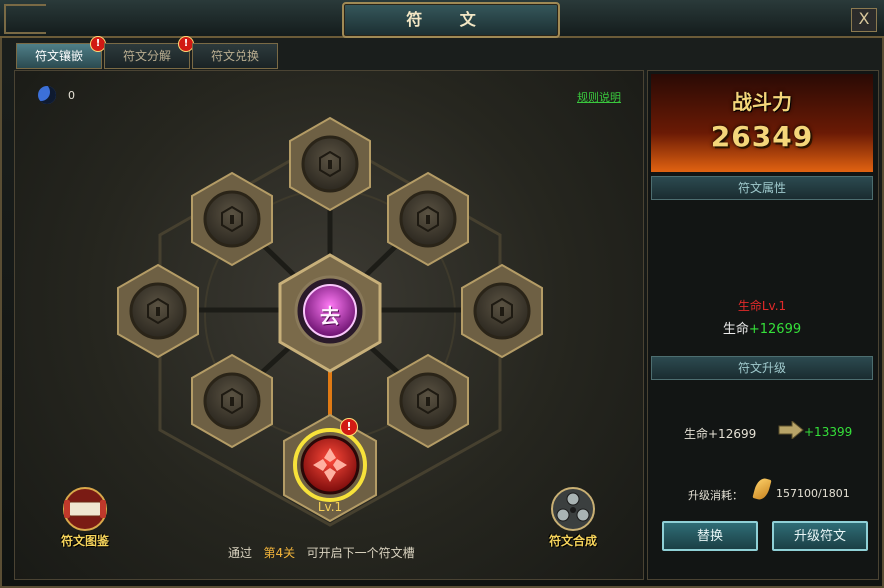  I want to click on upgrade-cost-label: 升级消耗：, so click(715, 495).